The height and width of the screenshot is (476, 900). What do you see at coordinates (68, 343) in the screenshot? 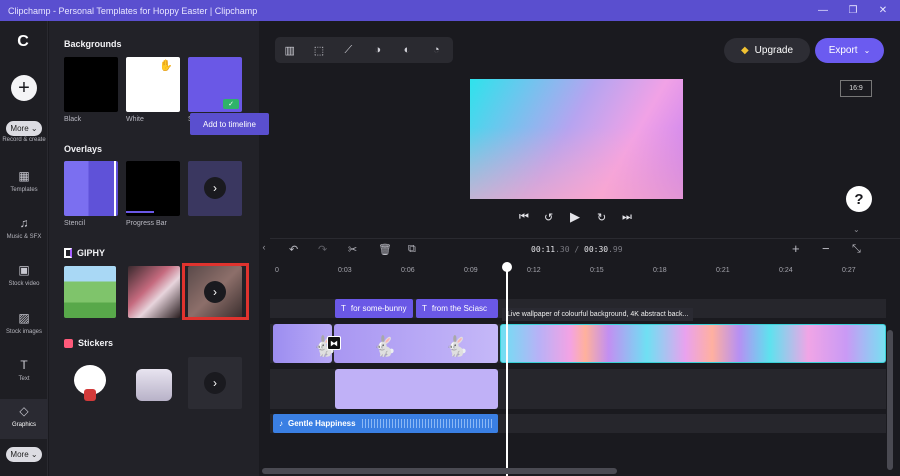
I see `sticker-icon` at bounding box center [68, 343].